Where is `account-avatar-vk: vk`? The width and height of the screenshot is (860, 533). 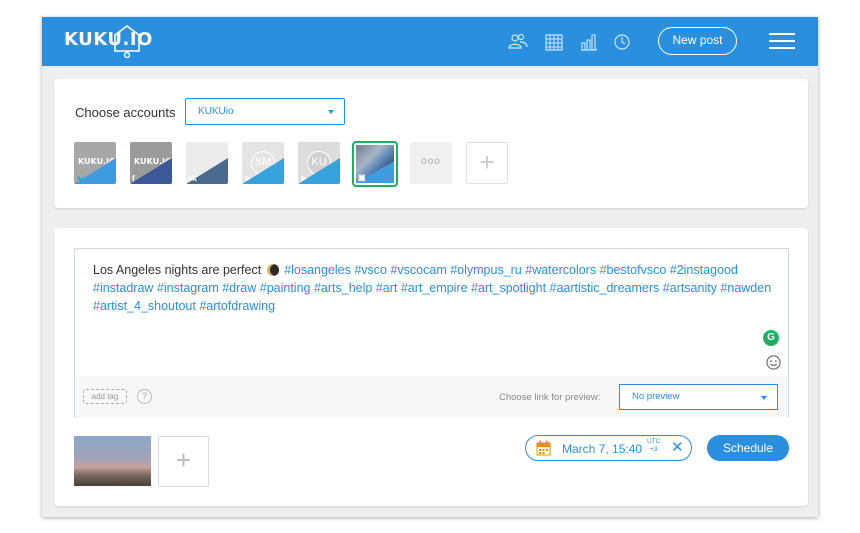
account-avatar-vk: vk is located at coordinates (207, 163).